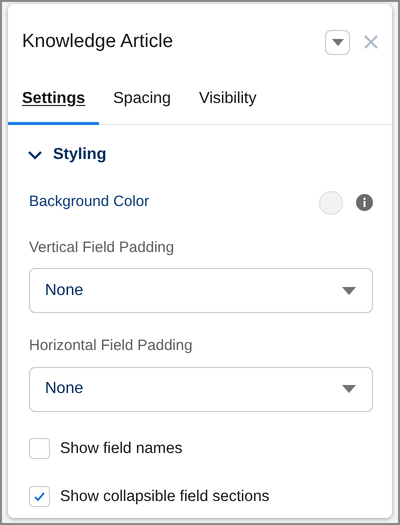  What do you see at coordinates (227, 103) in the screenshot?
I see `tab: Visibility` at bounding box center [227, 103].